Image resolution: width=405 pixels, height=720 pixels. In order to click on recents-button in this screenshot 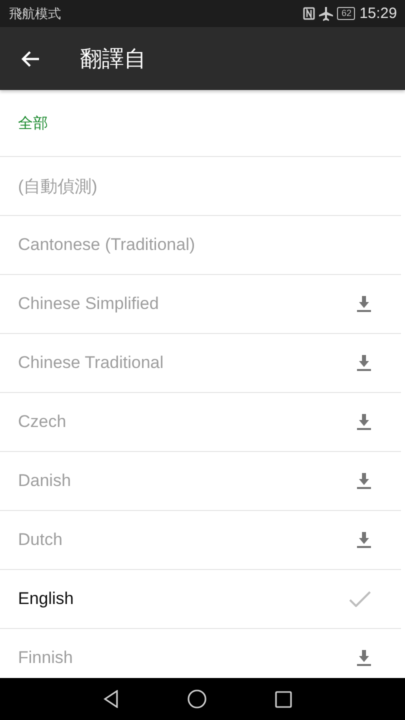, I will do `click(283, 699)`.